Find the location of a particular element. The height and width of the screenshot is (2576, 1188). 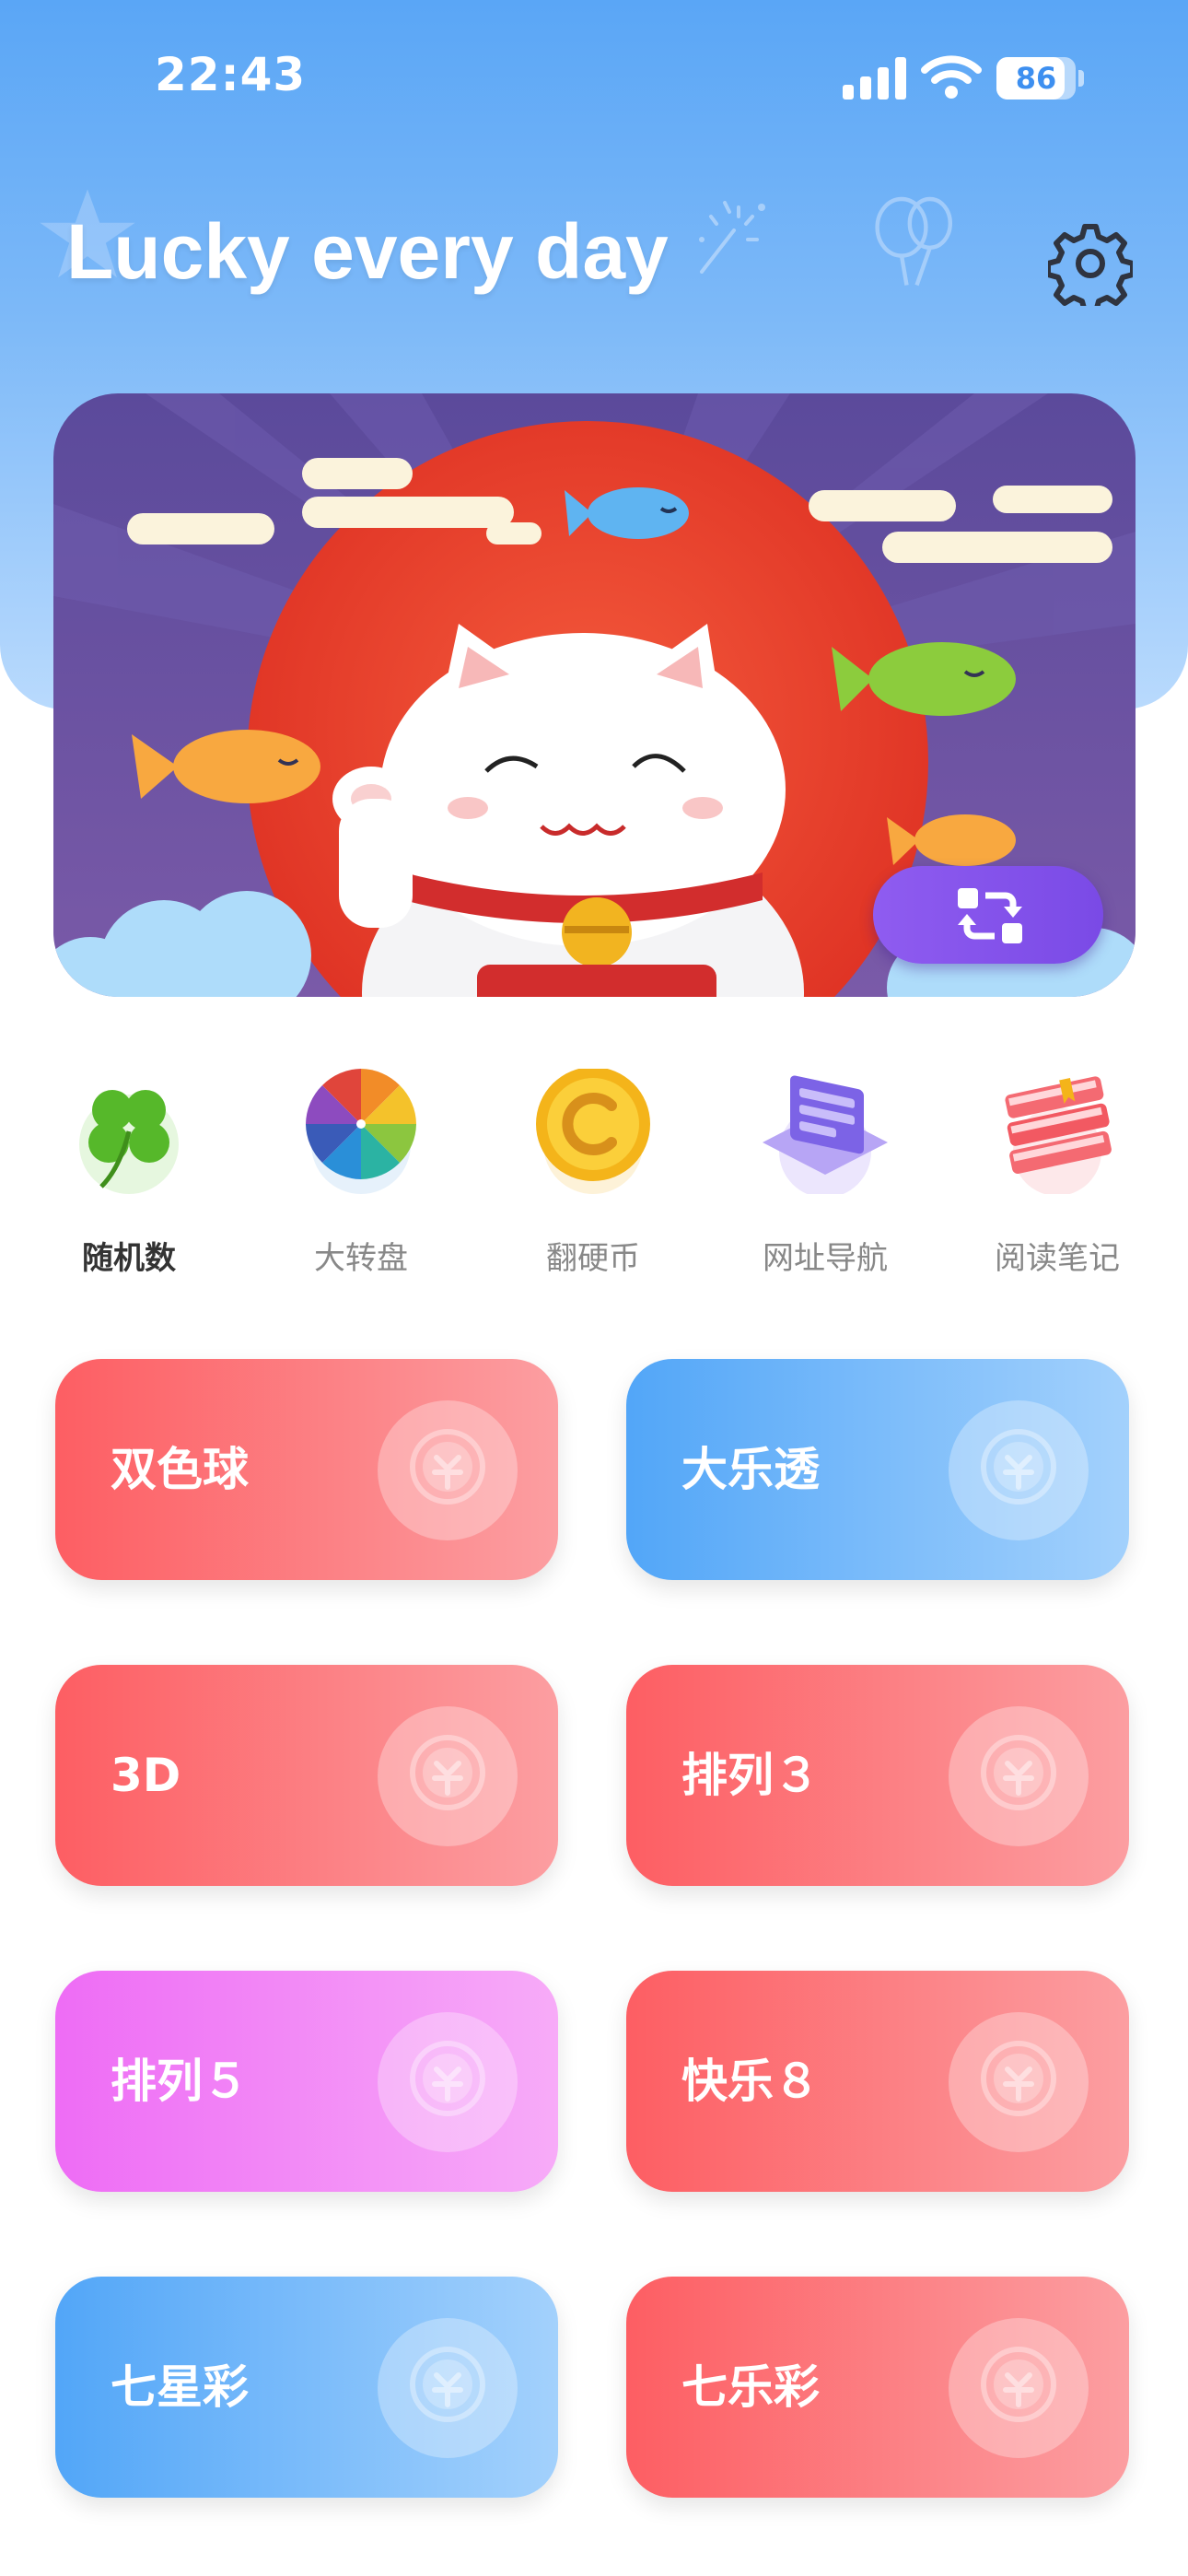

lottery-card-title: 大乐透 is located at coordinates (750, 1469).